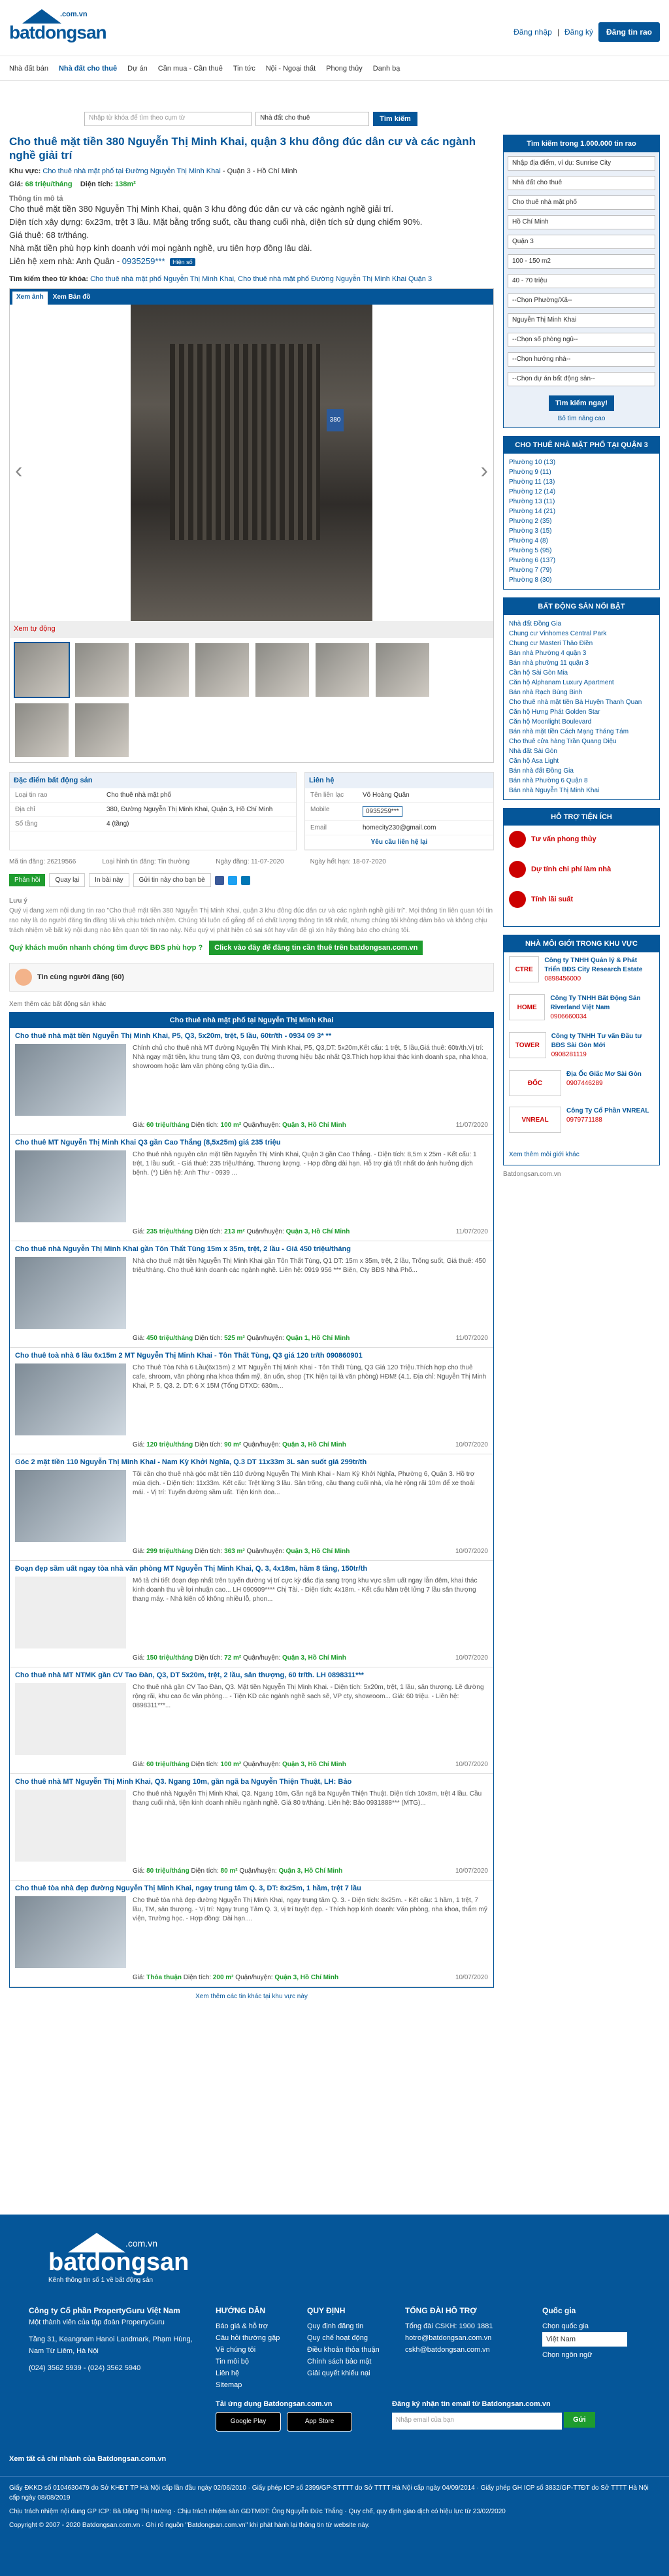 The height and width of the screenshot is (2576, 669). Describe the element at coordinates (581, 653) in the screenshot. I see `featured-link: Bán nhà Phường 4 quận 3` at that location.